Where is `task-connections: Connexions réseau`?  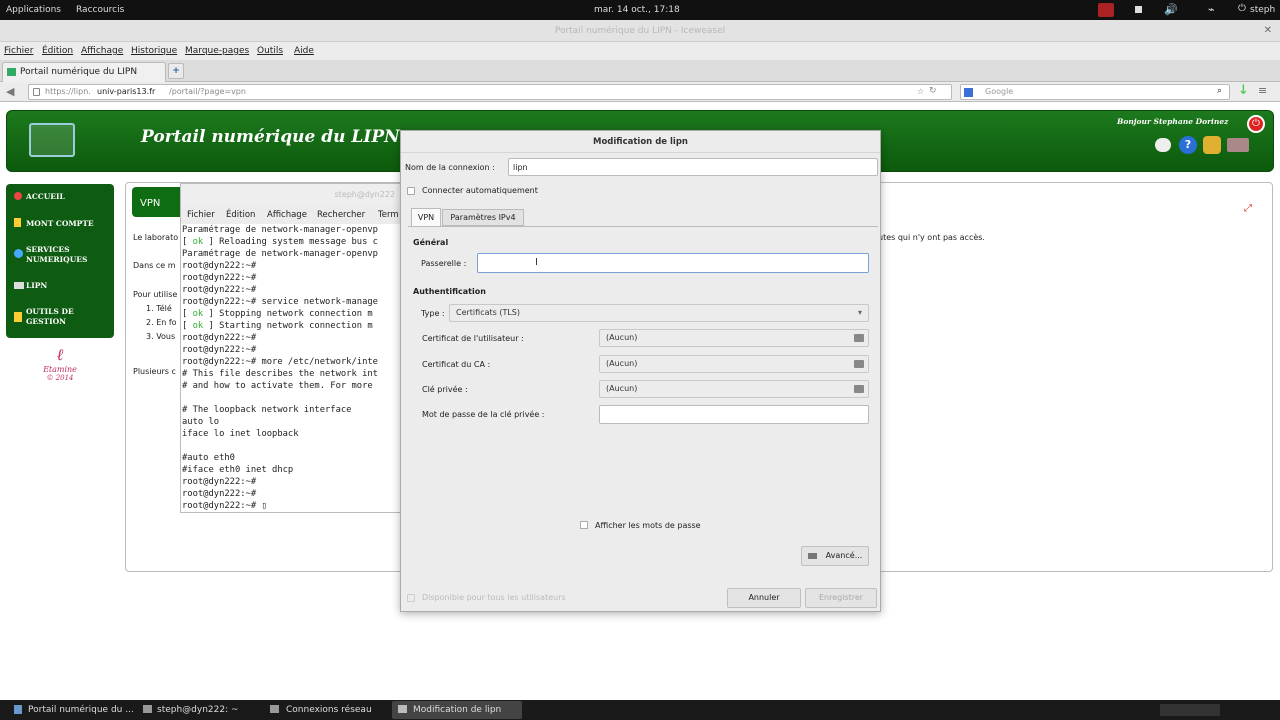
task-connections: Connexions réseau is located at coordinates (329, 710).